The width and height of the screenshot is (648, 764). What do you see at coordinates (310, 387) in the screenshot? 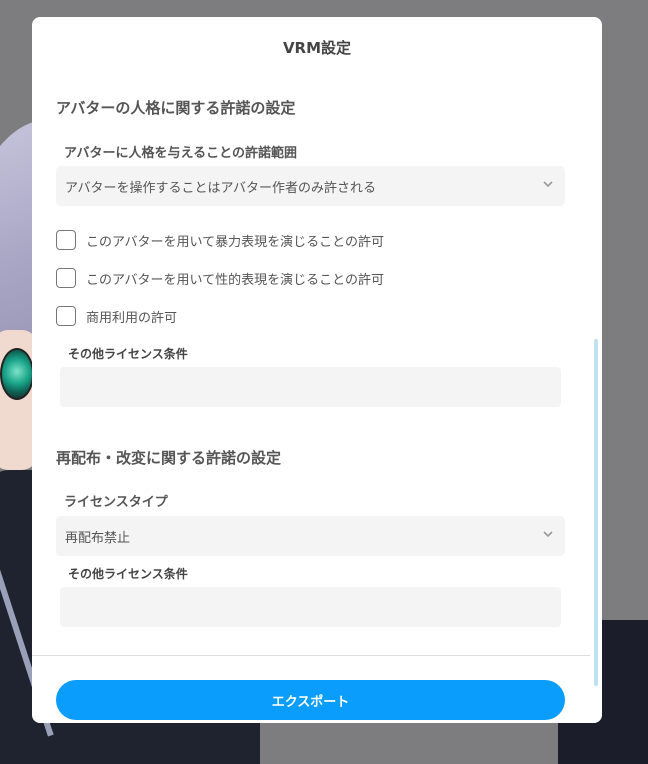
I see `personality-other-license-input` at bounding box center [310, 387].